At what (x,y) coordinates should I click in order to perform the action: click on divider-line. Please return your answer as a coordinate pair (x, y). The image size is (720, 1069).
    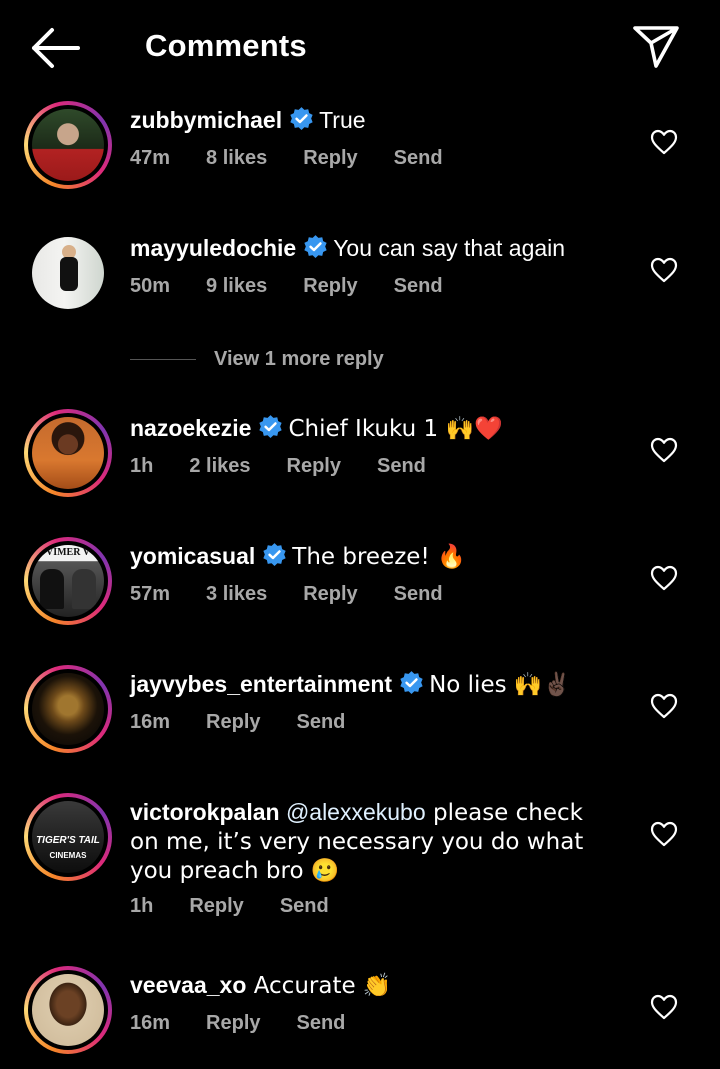
    Looking at the image, I should click on (163, 359).